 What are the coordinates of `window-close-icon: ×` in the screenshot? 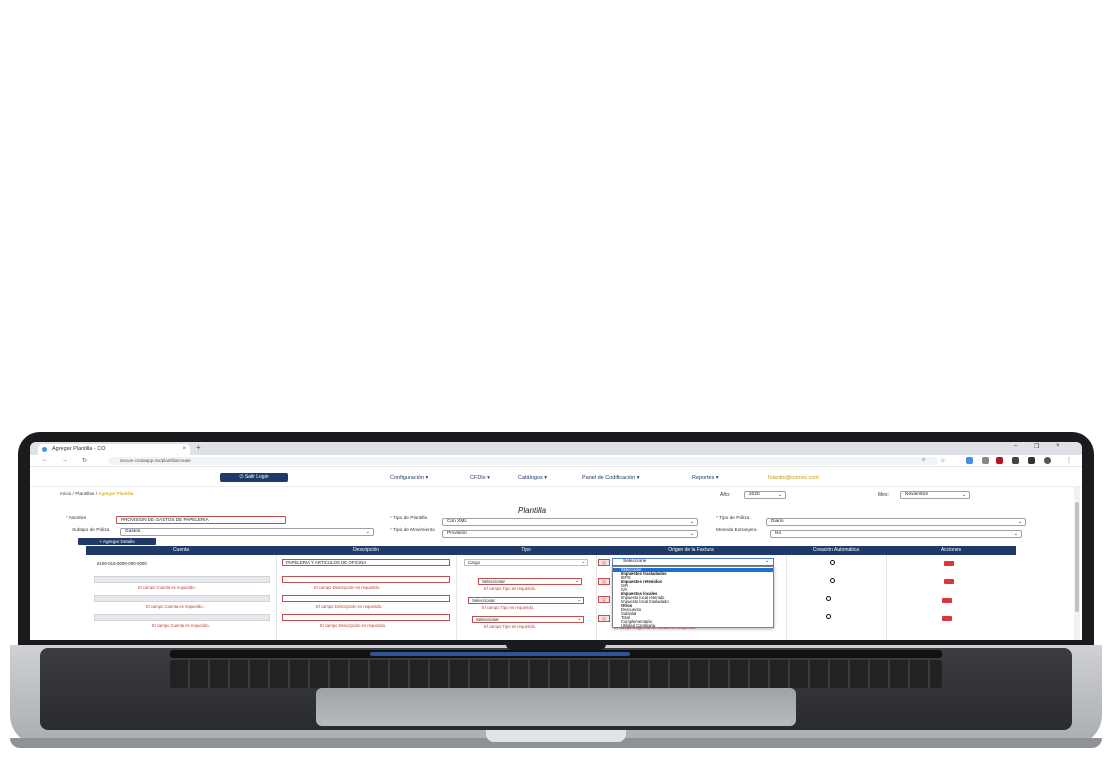 It's located at (1058, 446).